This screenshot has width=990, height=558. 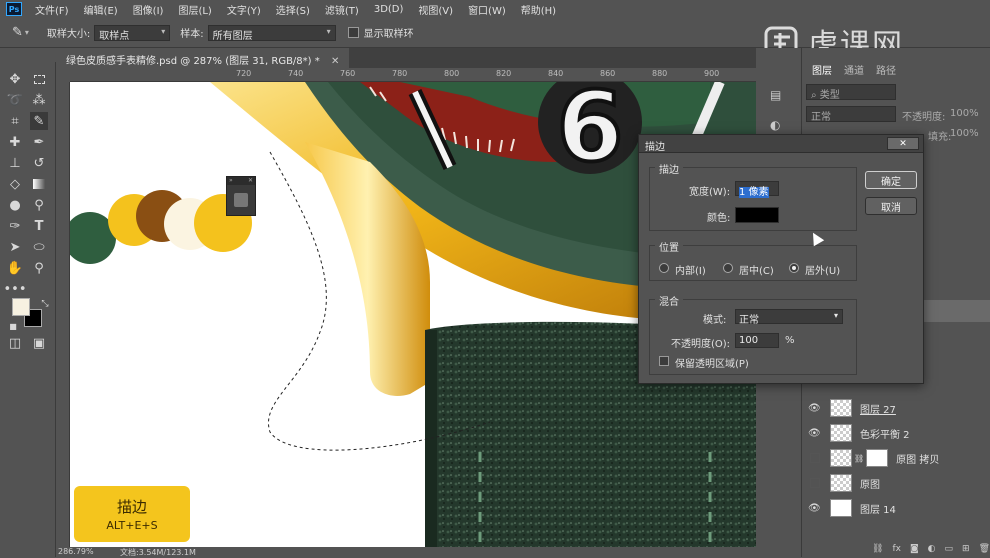 I want to click on ellipse-tool-icon: ⬭, so click(x=39, y=247).